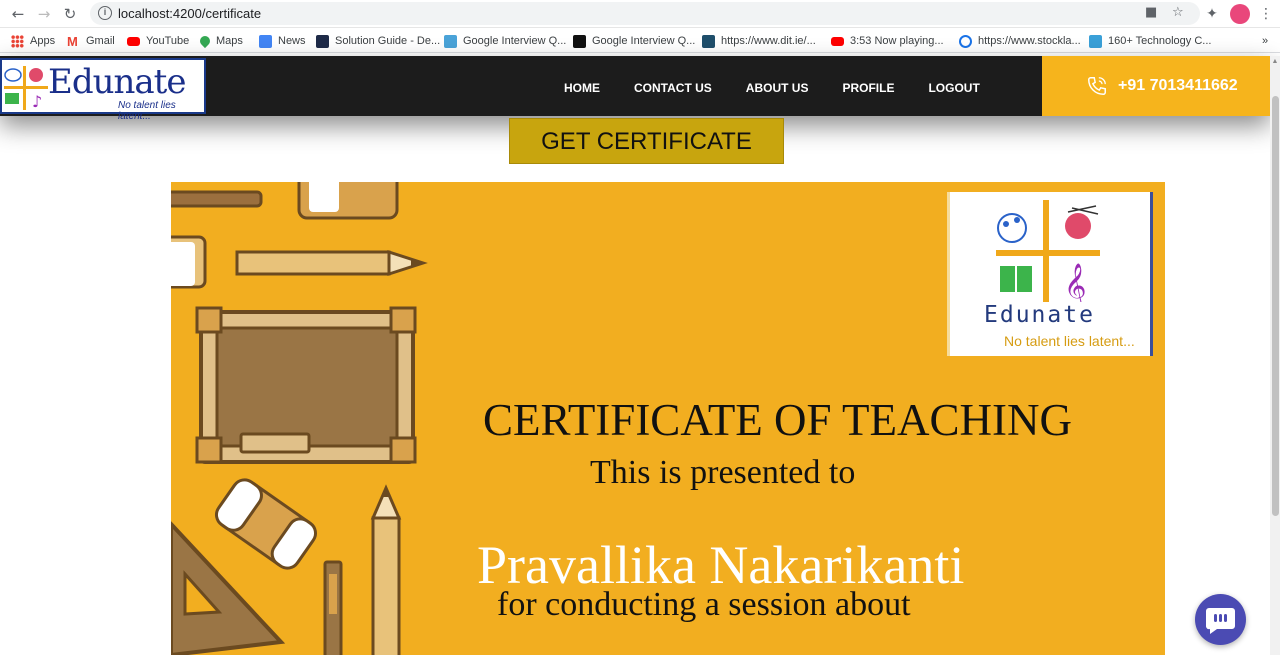  What do you see at coordinates (205, 41) in the screenshot?
I see `maps-pin-icon` at bounding box center [205, 41].